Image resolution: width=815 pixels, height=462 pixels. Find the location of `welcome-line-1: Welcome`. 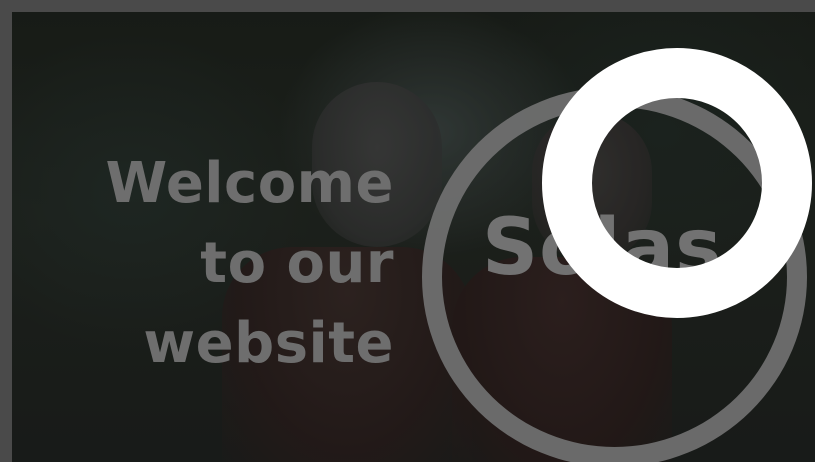

welcome-line-1: Welcome is located at coordinates (249, 183).